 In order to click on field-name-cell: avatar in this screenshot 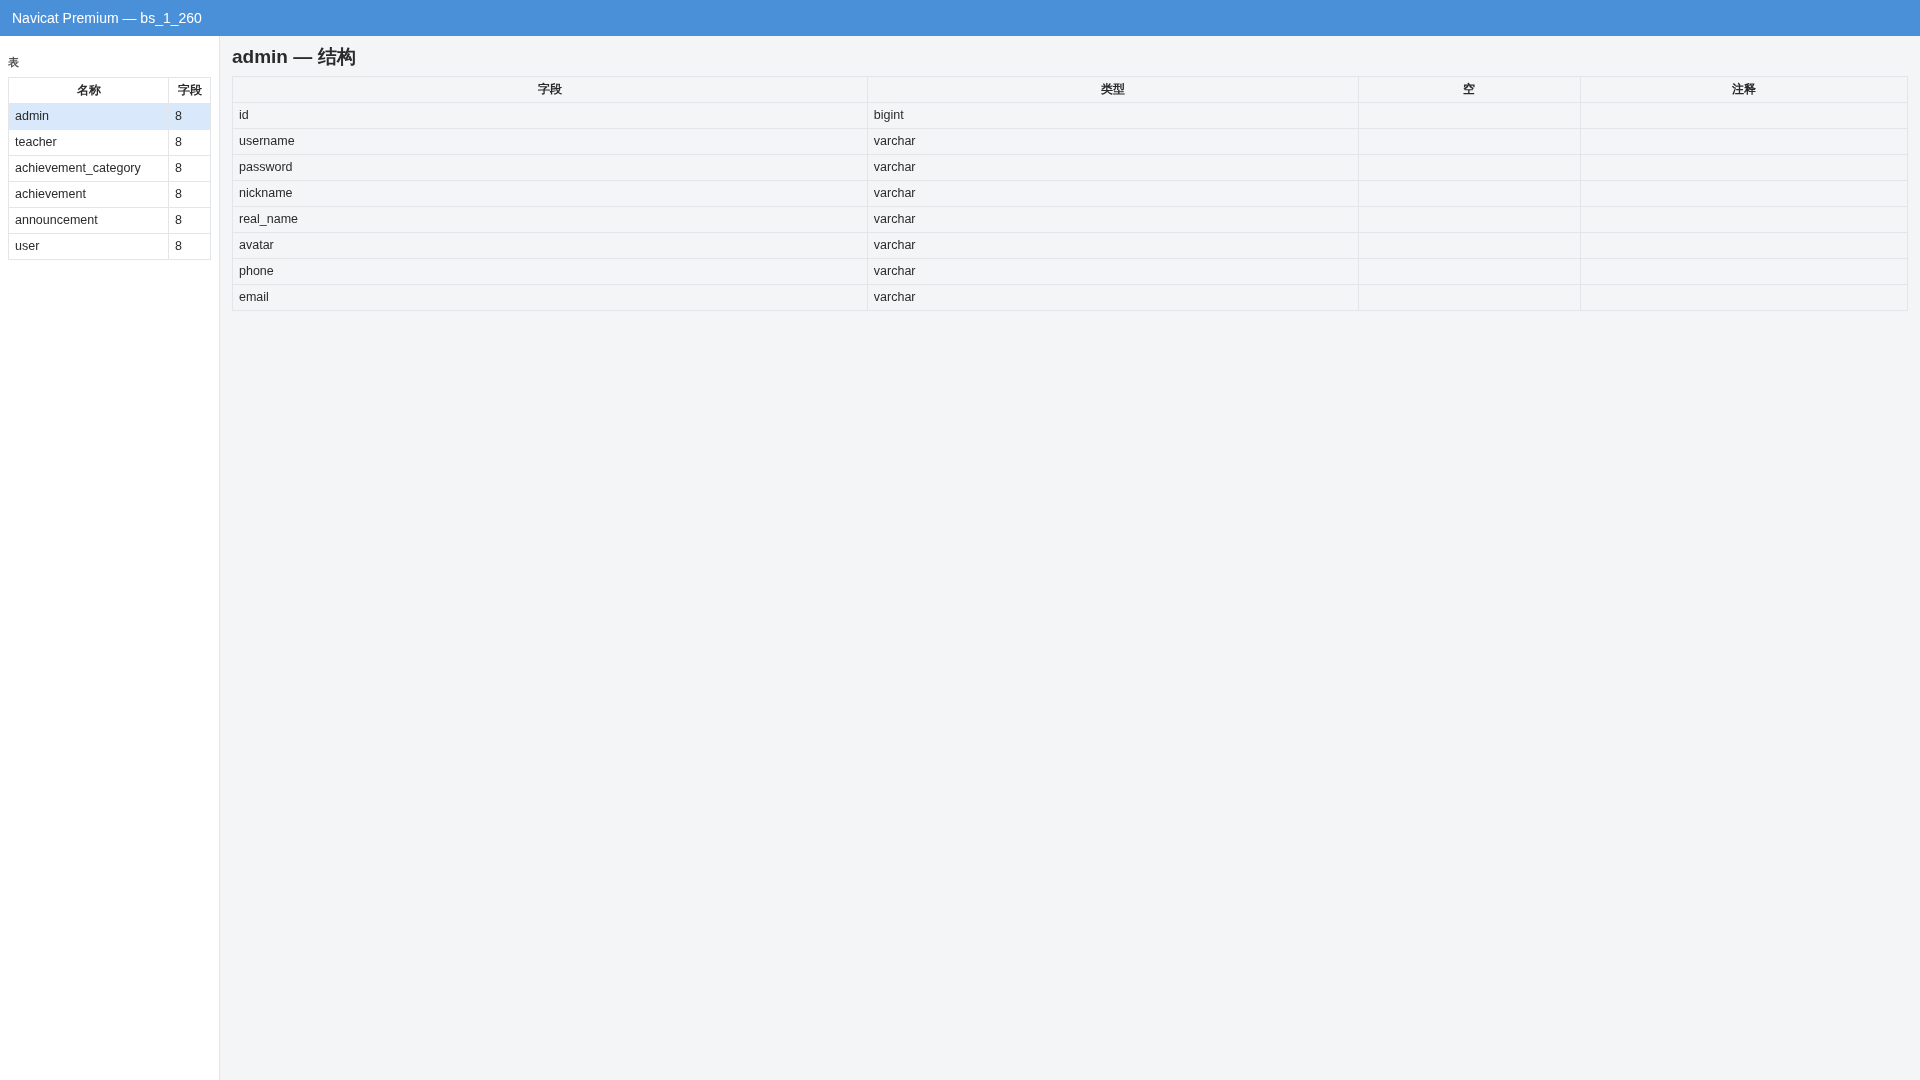, I will do `click(550, 245)`.